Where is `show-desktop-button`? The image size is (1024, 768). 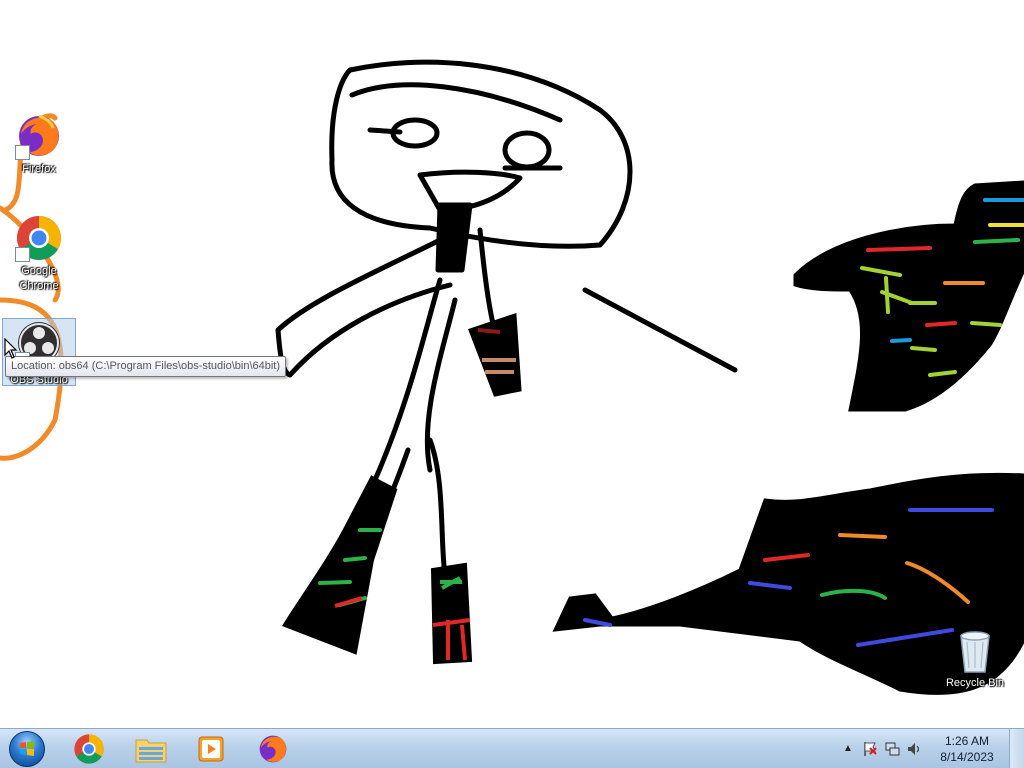
show-desktop-button is located at coordinates (1016, 748).